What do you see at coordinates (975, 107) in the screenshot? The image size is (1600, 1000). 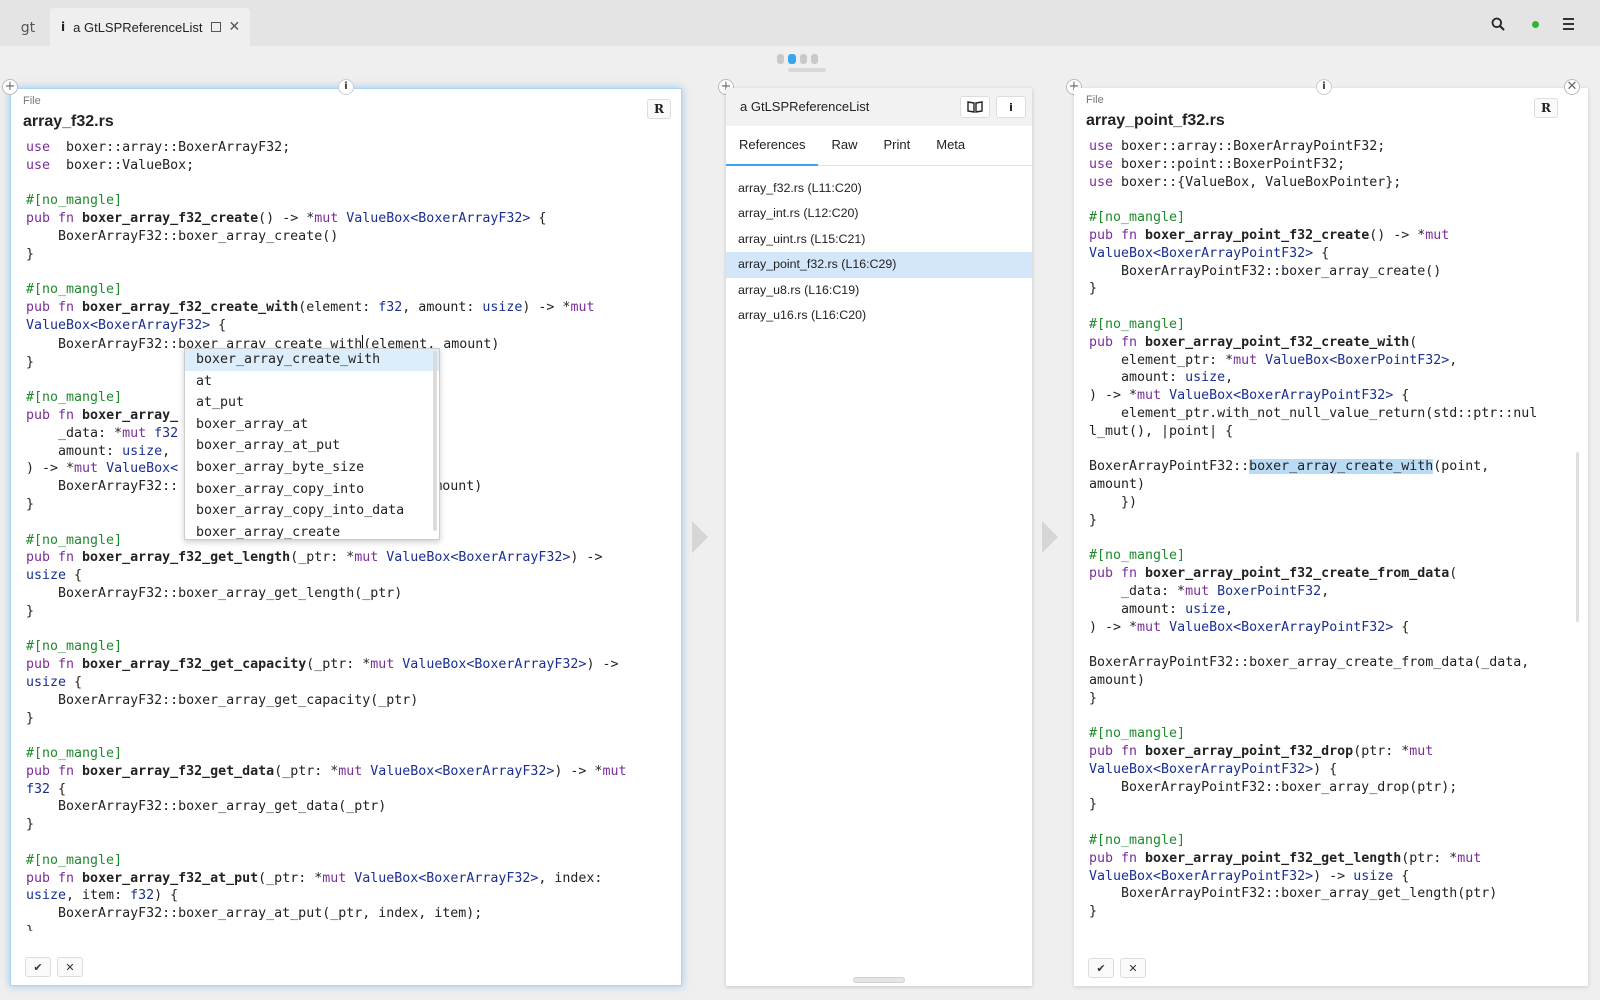 I see `book-icon` at bounding box center [975, 107].